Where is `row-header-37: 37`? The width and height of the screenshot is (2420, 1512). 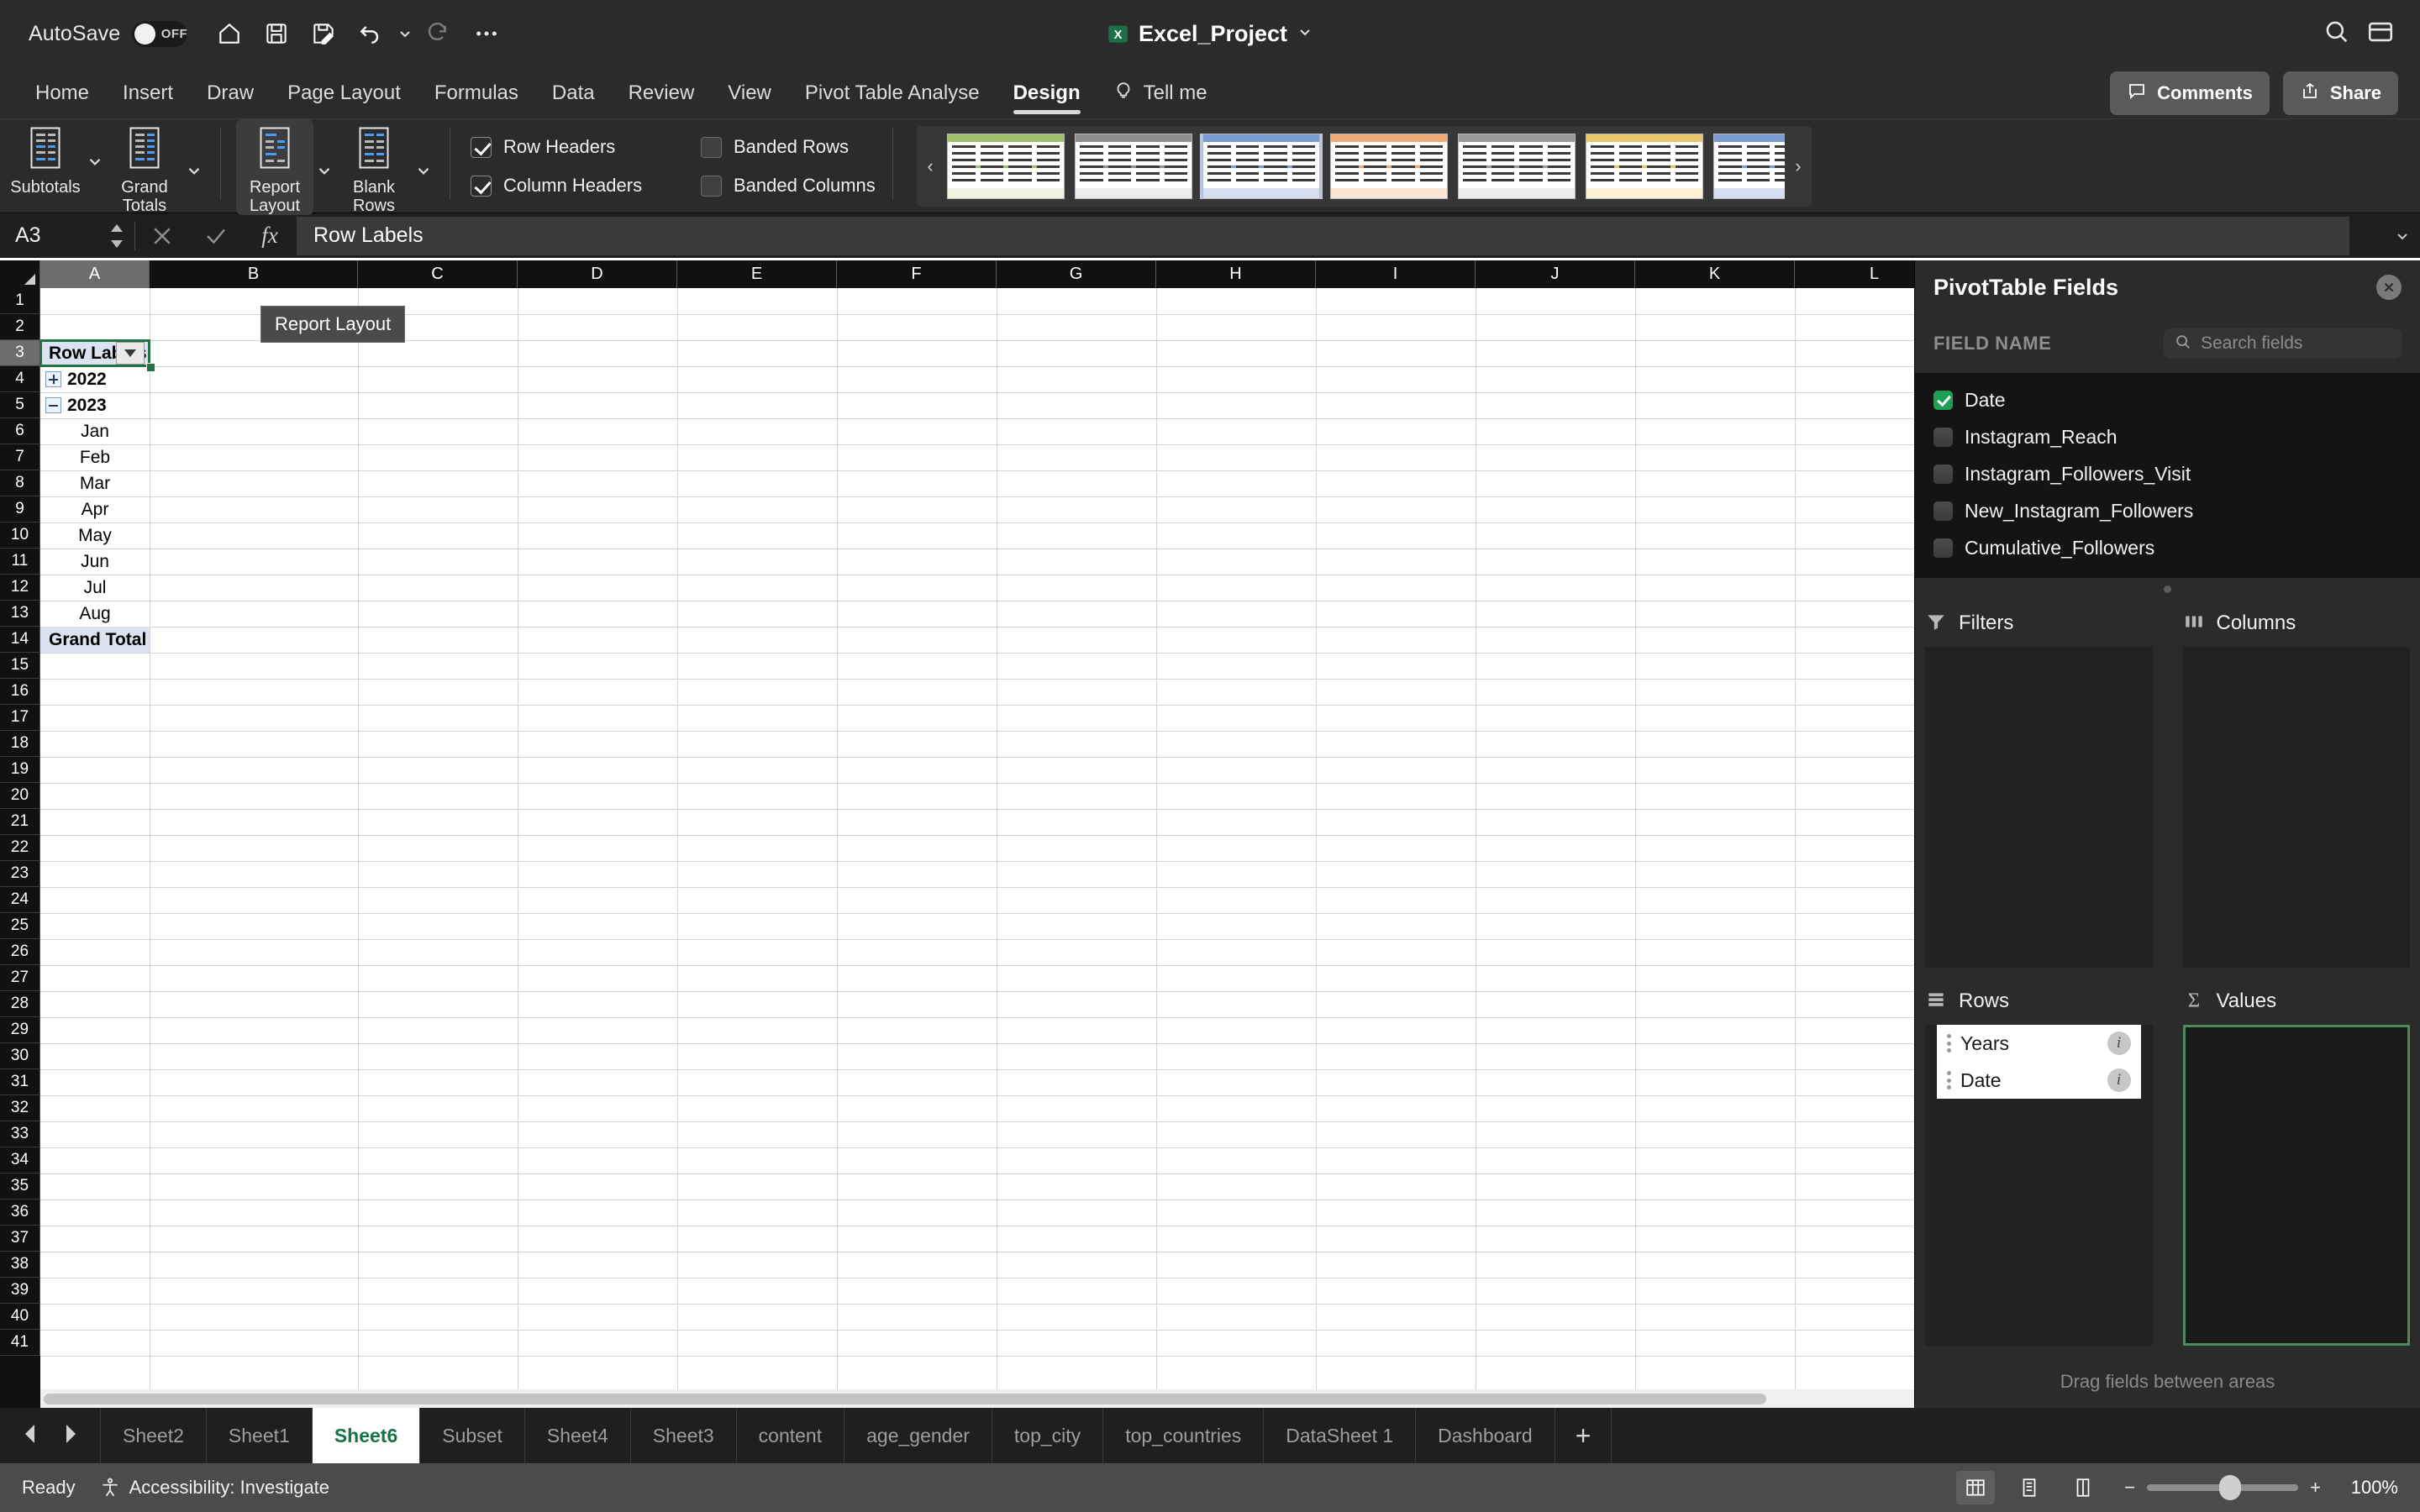
row-header-37: 37 is located at coordinates (20, 1239).